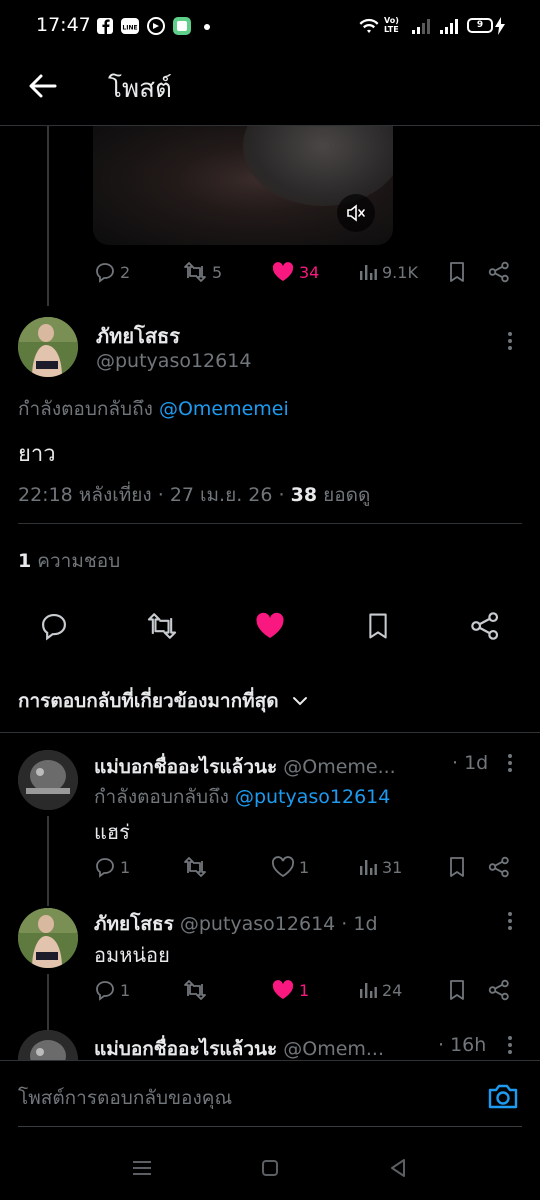 This screenshot has height=1200, width=540. Describe the element at coordinates (392, 867) in the screenshot. I see `view-count: 31` at that location.